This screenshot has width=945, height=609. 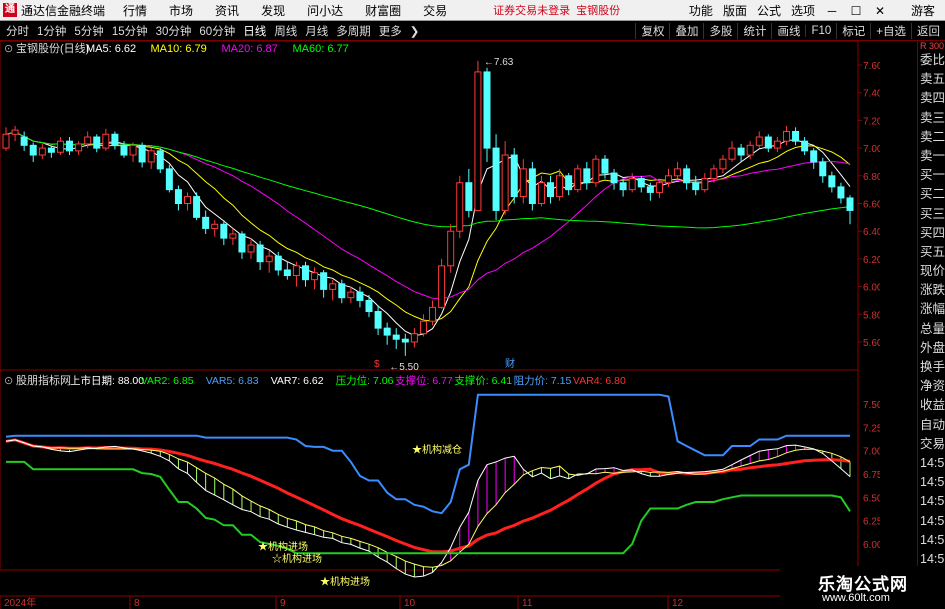 I want to click on watermark-url: www.60lt.com, so click(x=856, y=598).